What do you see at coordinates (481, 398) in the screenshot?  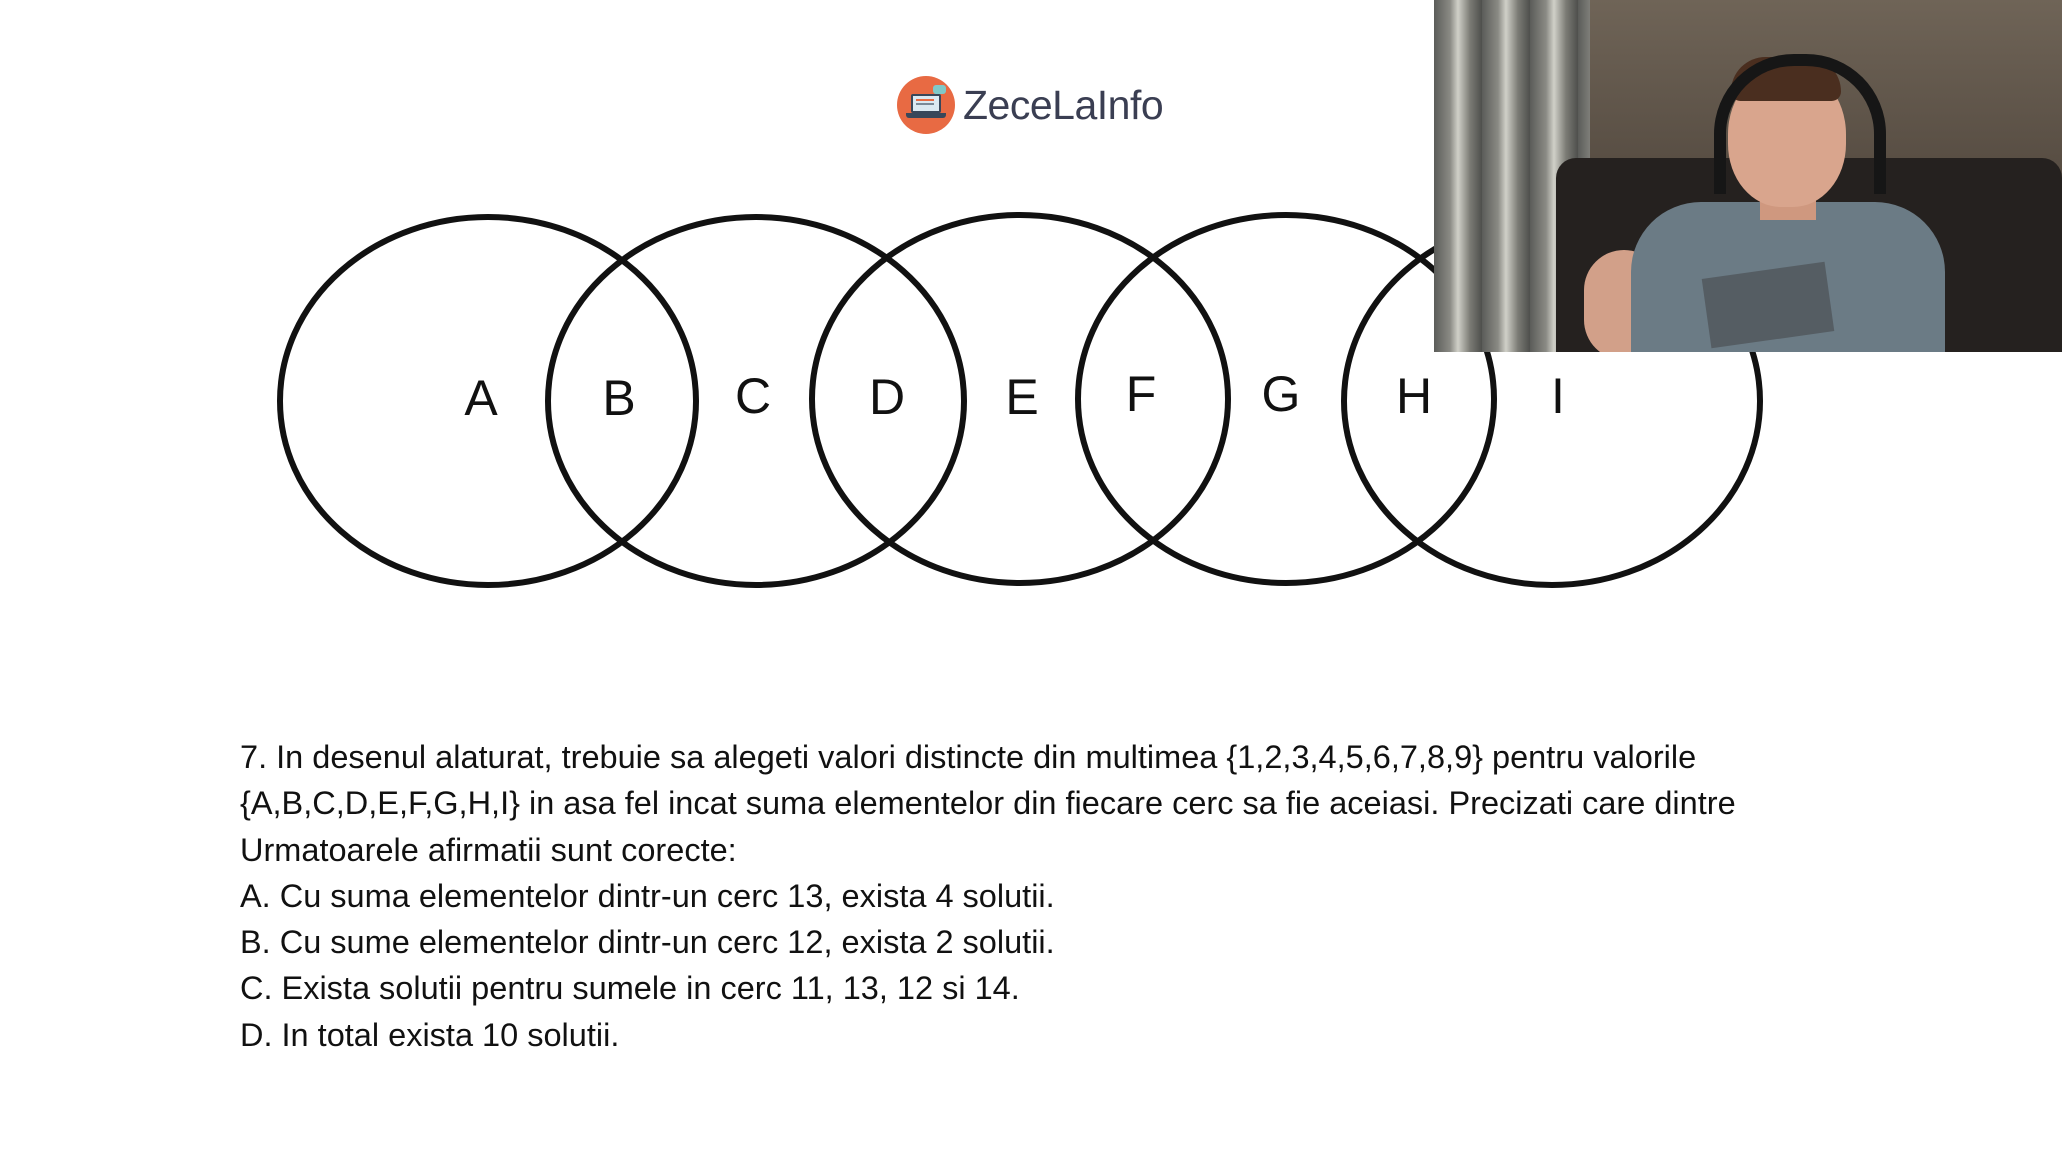 I see `region-label-a: A` at bounding box center [481, 398].